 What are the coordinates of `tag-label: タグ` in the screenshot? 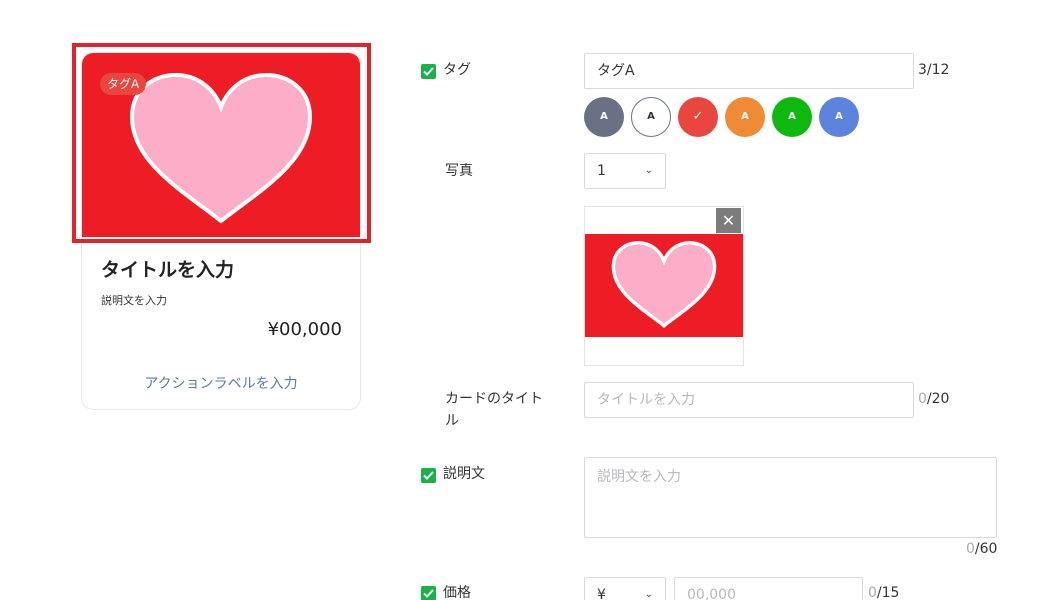 It's located at (457, 70).